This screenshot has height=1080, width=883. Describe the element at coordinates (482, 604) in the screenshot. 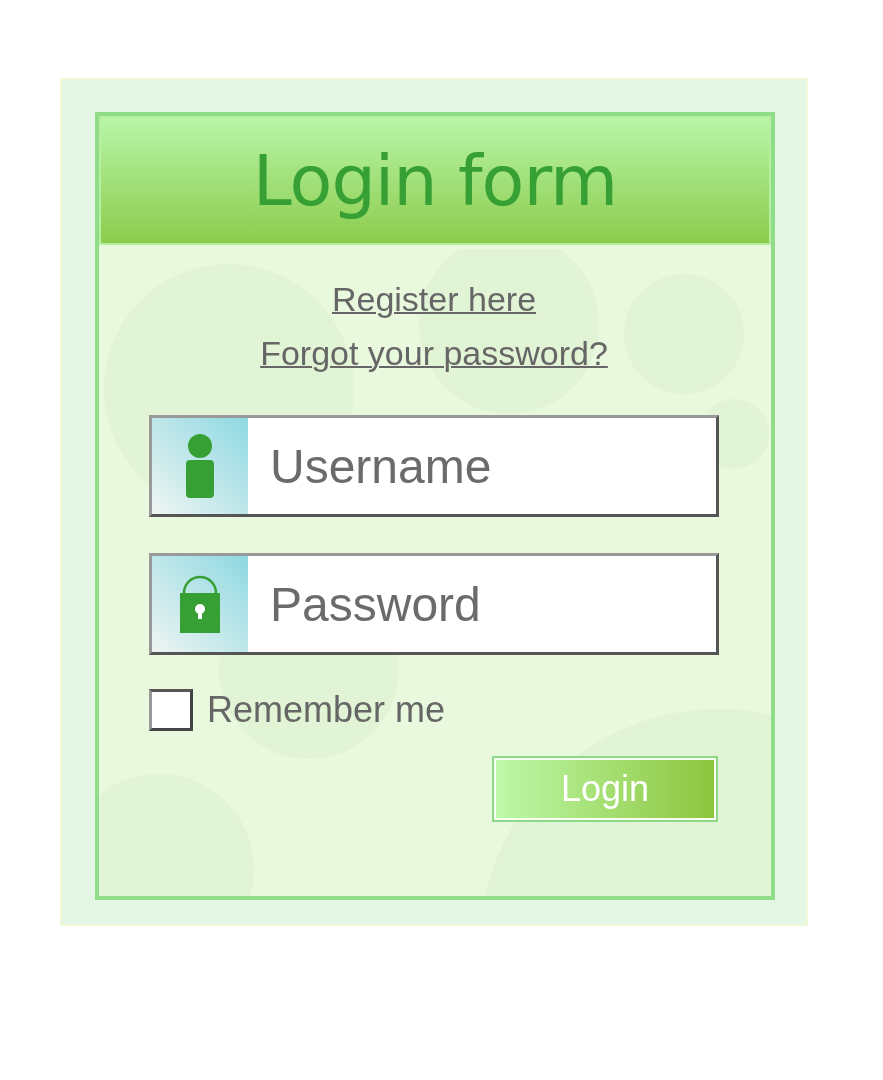

I see `password-input: Password` at that location.